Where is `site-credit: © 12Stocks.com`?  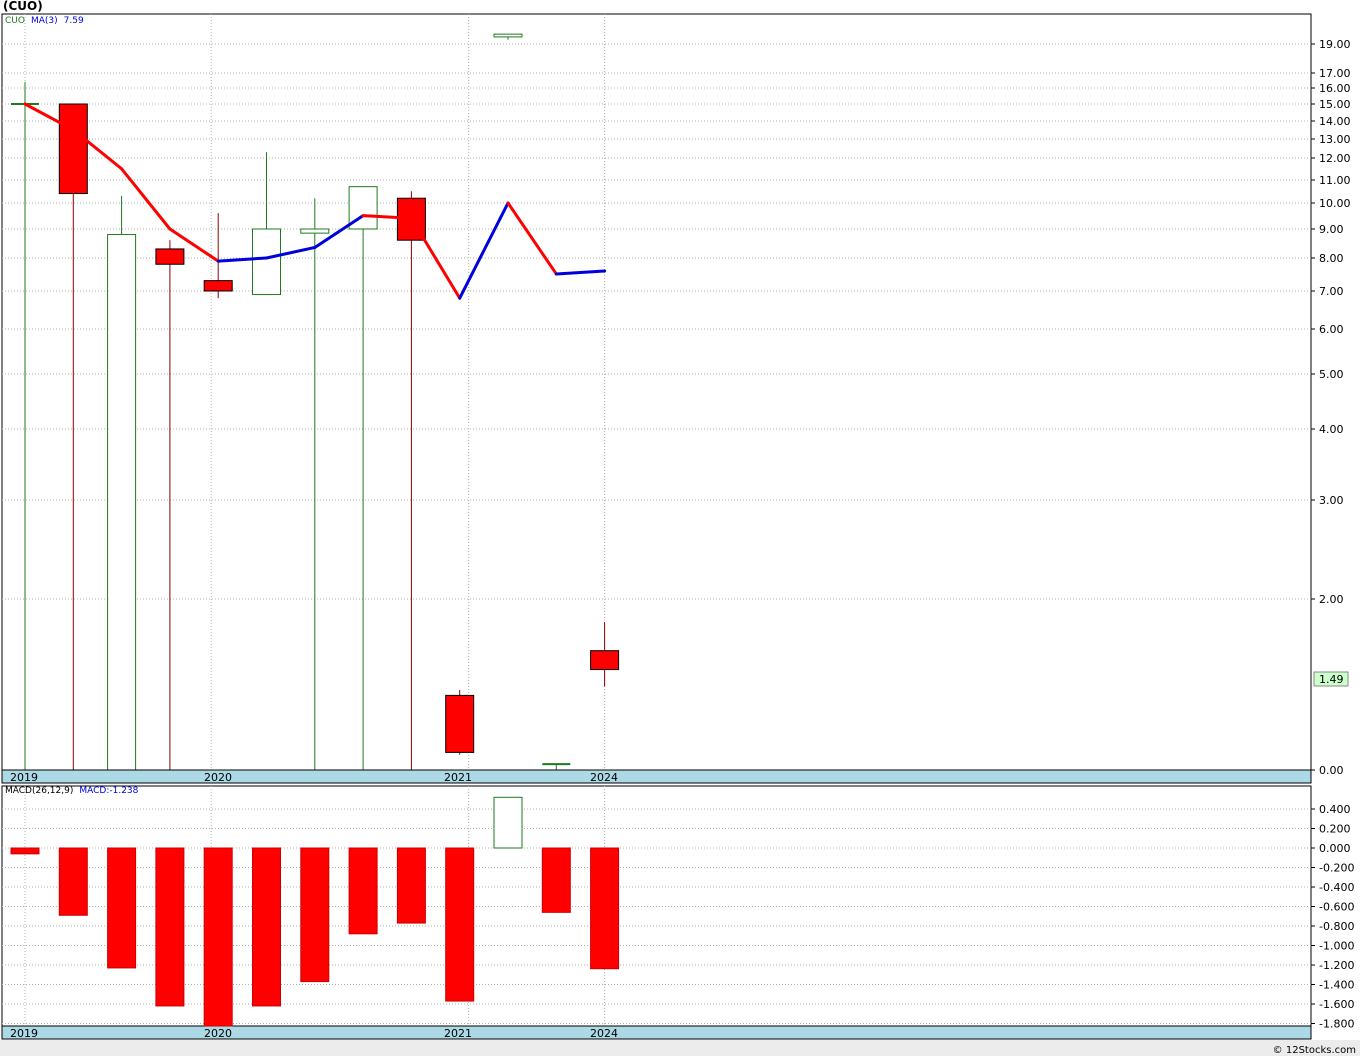
site-credit: © 12Stocks.com is located at coordinates (1314, 1050).